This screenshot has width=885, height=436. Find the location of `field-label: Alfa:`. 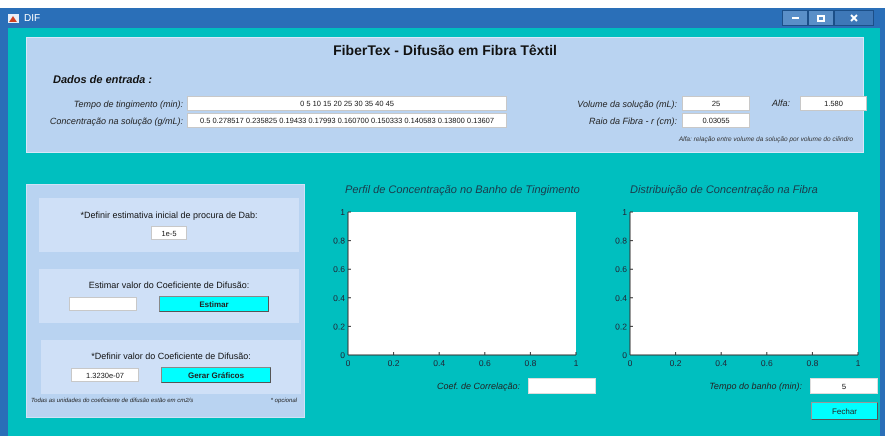

field-label: Alfa: is located at coordinates (781, 103).